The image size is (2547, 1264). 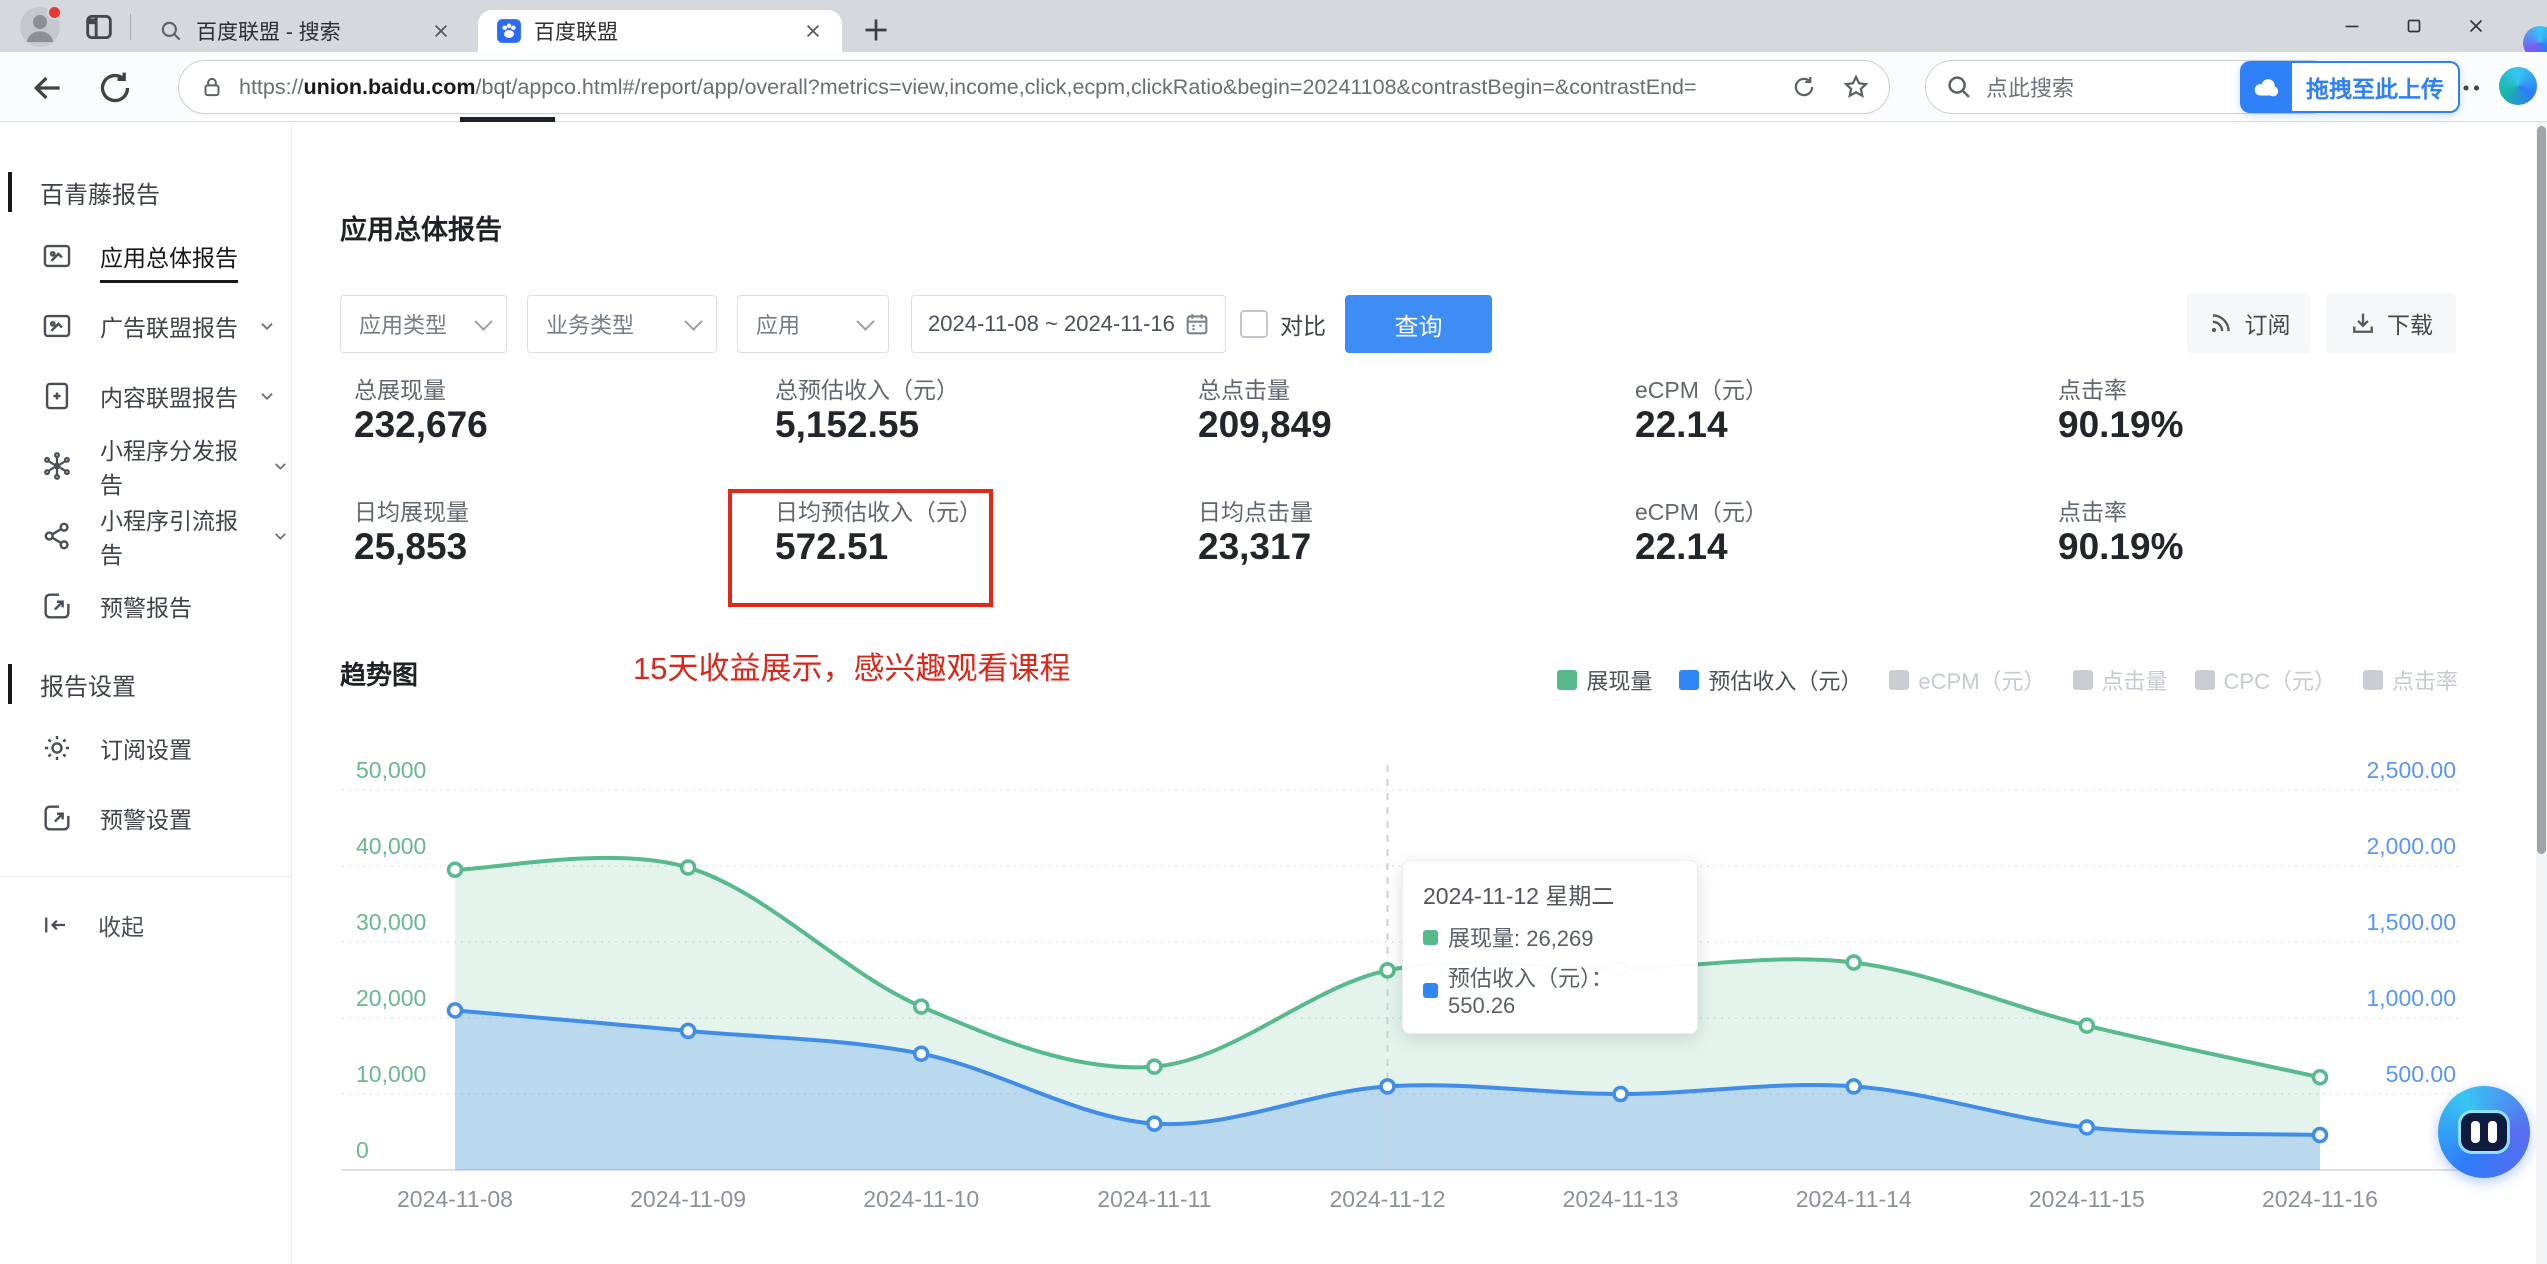 I want to click on tooltip-row: 预估收入（元）：550.26, so click(x=1550, y=990).